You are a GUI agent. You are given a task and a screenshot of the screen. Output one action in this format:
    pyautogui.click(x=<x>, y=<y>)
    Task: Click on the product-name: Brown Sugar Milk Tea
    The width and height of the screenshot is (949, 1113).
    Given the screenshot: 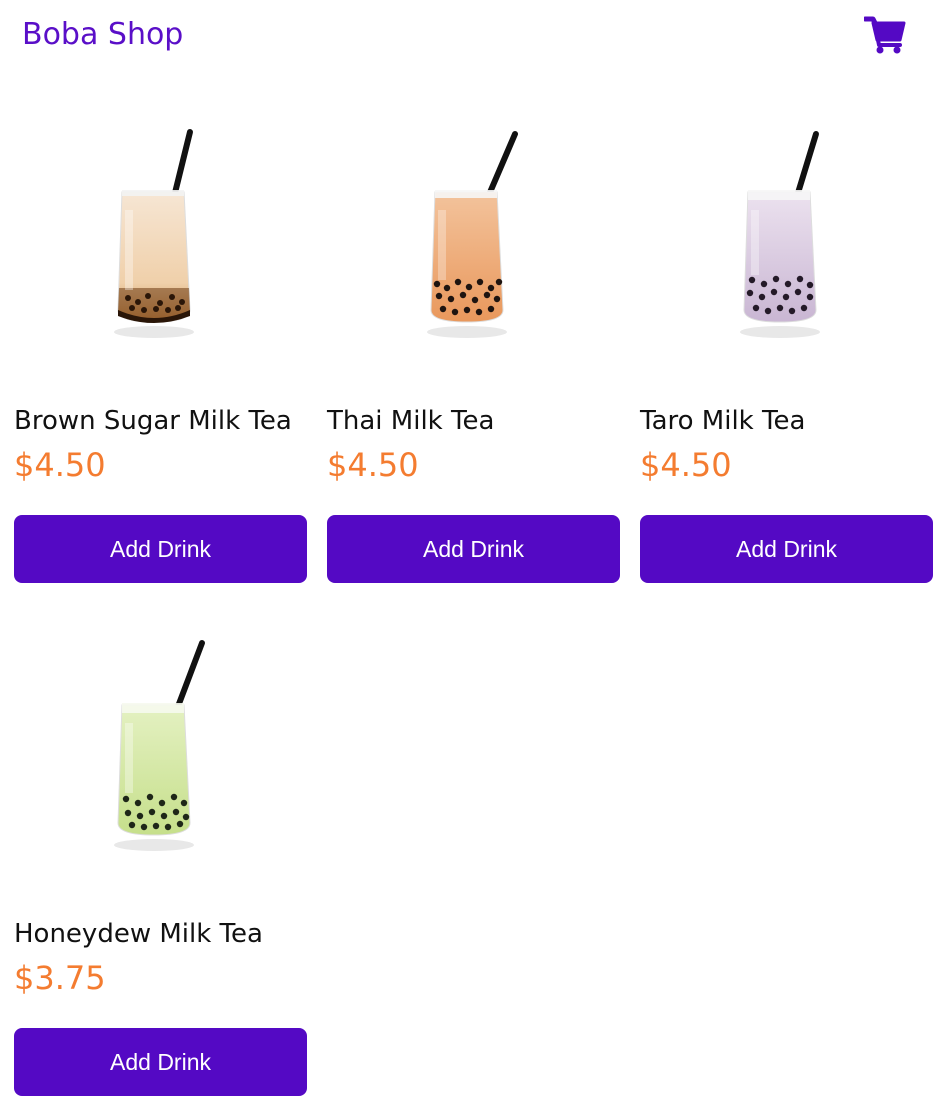 What is the action you would take?
    pyautogui.click(x=153, y=421)
    